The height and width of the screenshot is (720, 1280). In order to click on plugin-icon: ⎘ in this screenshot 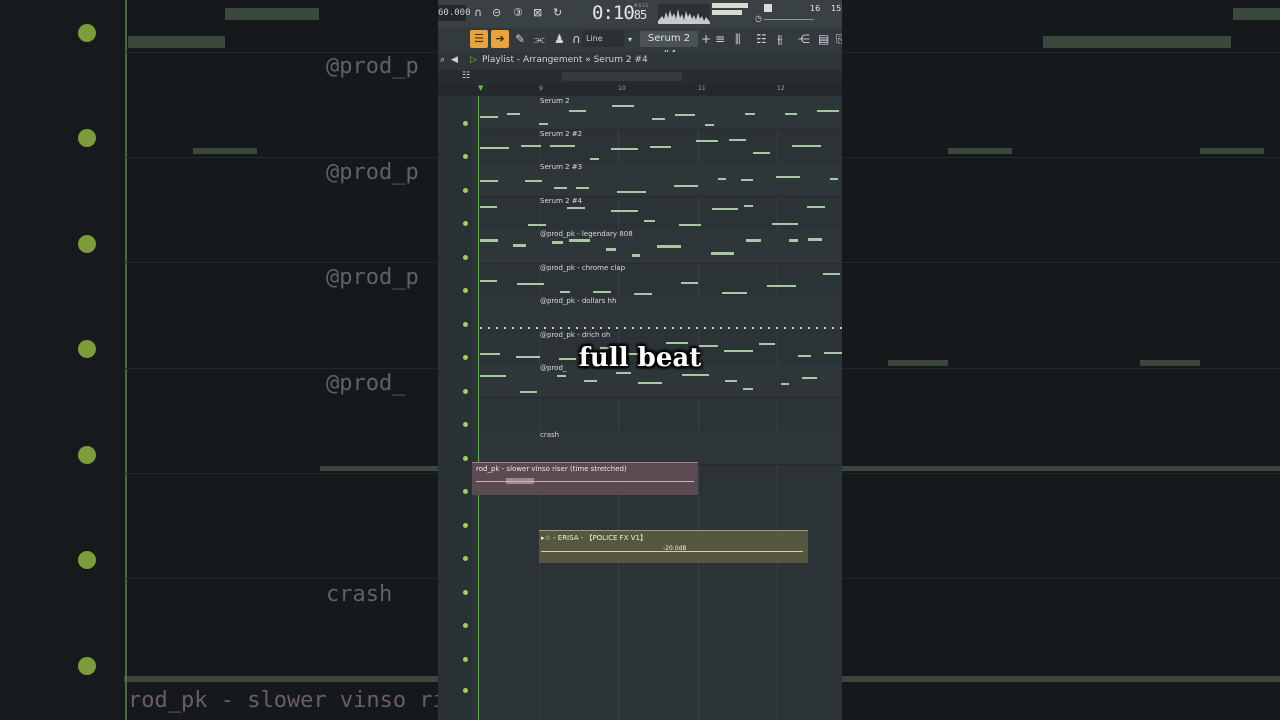, I will do `click(839, 39)`.